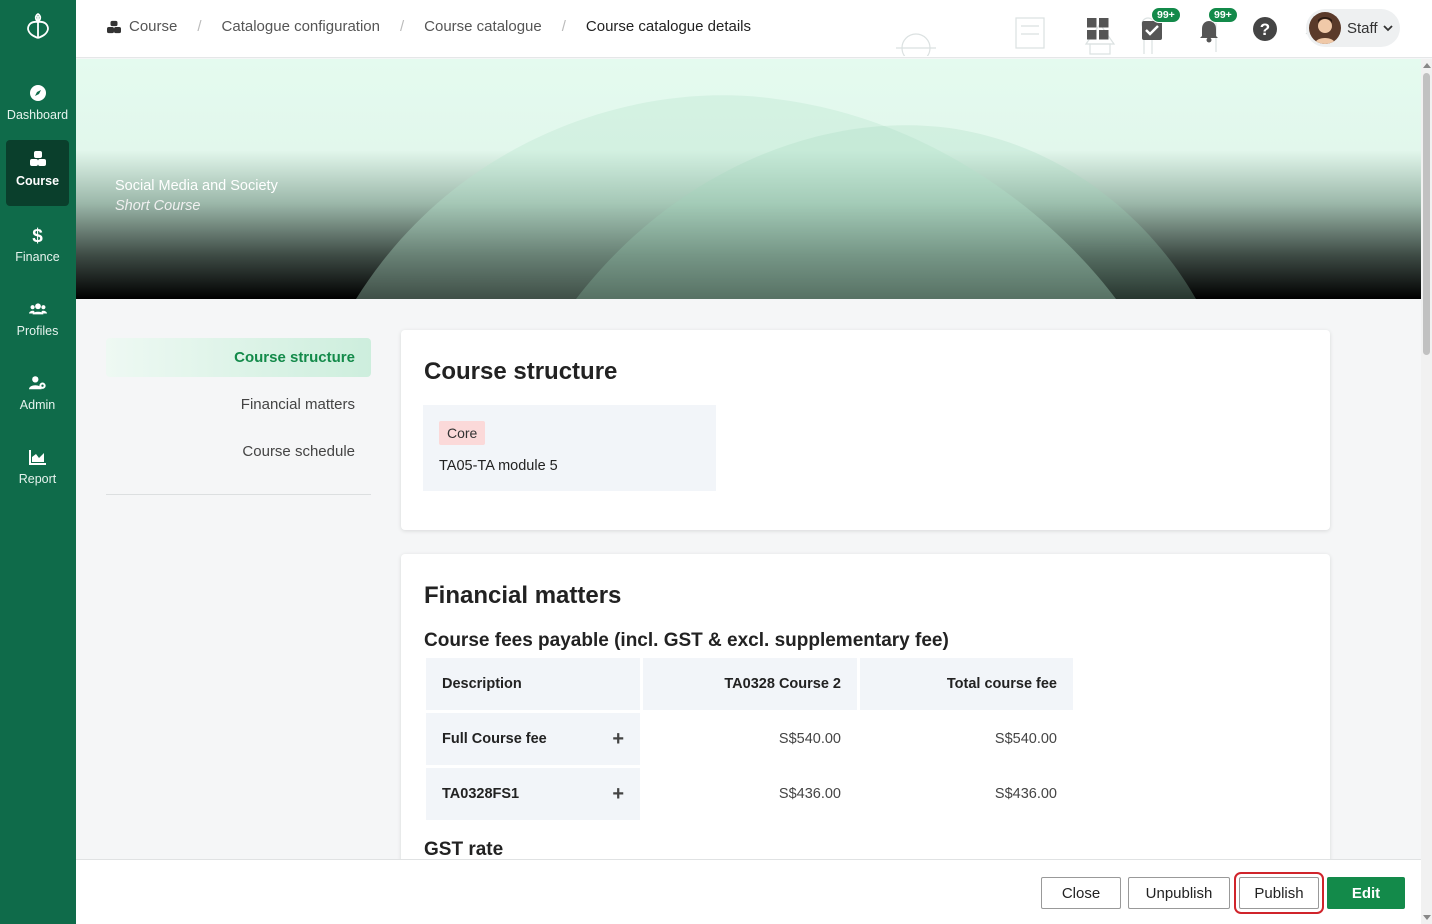  What do you see at coordinates (494, 739) in the screenshot?
I see `fee-description: Full Course fee` at bounding box center [494, 739].